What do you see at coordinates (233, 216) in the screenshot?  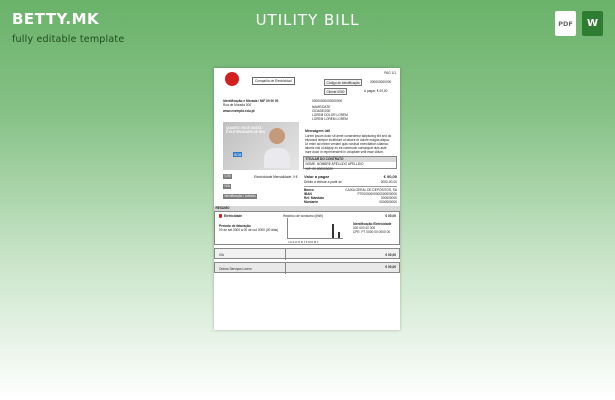 I see `electricity-title: Eletricidade` at bounding box center [233, 216].